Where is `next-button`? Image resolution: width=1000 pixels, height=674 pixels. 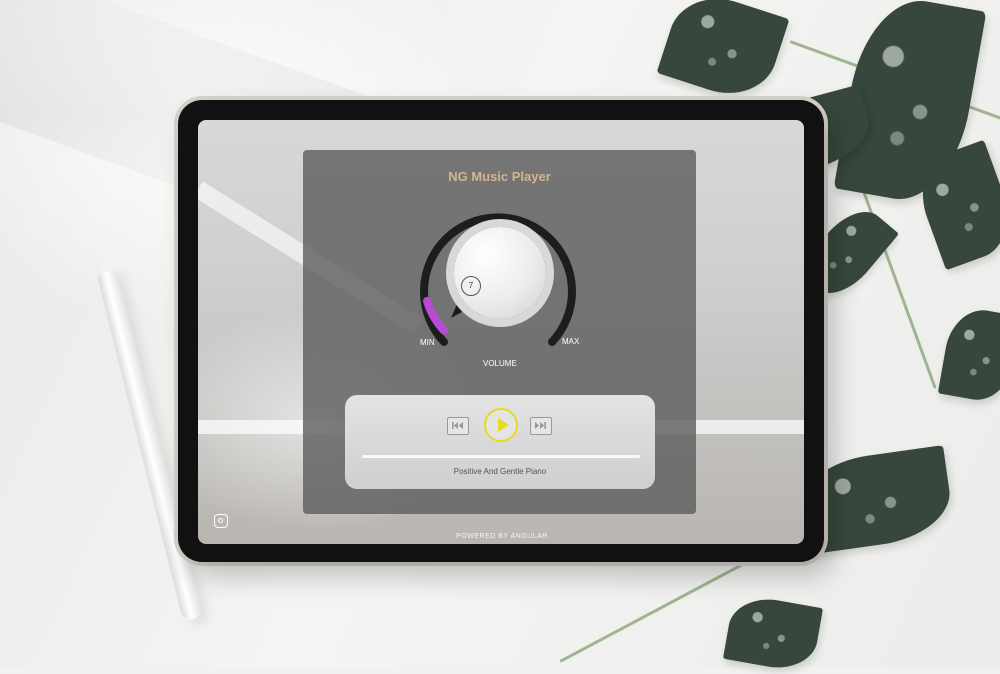 next-button is located at coordinates (541, 426).